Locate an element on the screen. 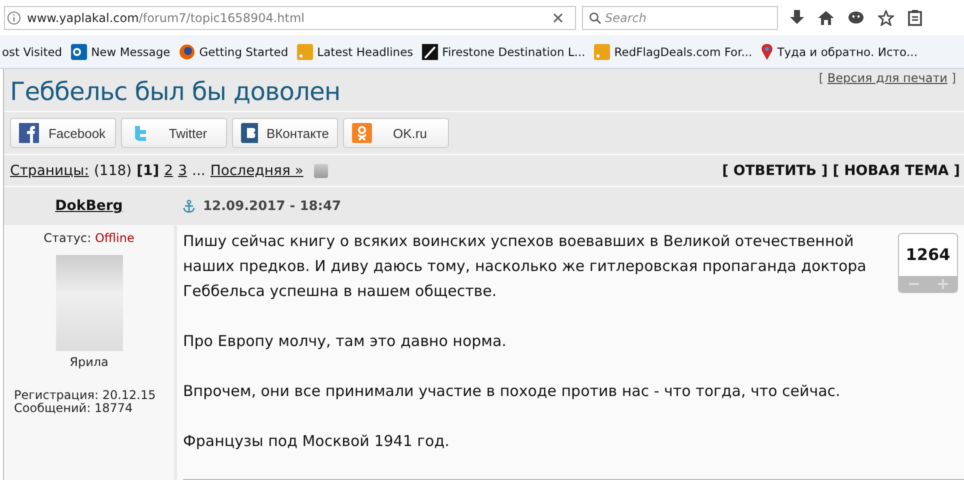 Image resolution: width=964 pixels, height=480 pixels. post-paragraph: Французы под Москвой 1941 год. is located at coordinates (316, 441).